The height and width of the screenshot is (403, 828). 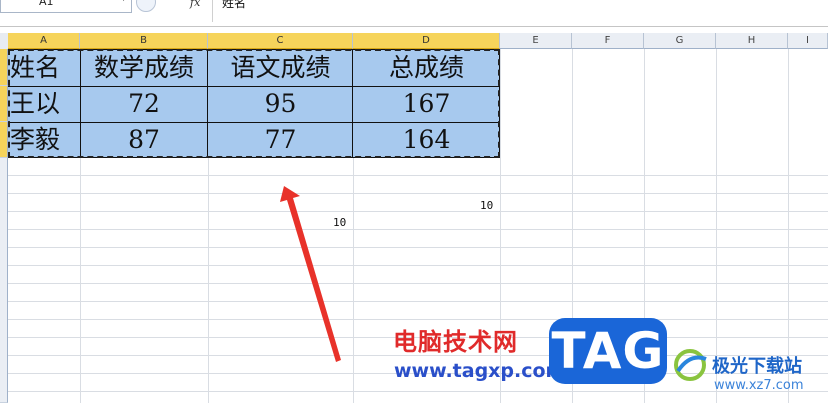 What do you see at coordinates (455, 342) in the screenshot?
I see `watermark-title: 电脑技术网` at bounding box center [455, 342].